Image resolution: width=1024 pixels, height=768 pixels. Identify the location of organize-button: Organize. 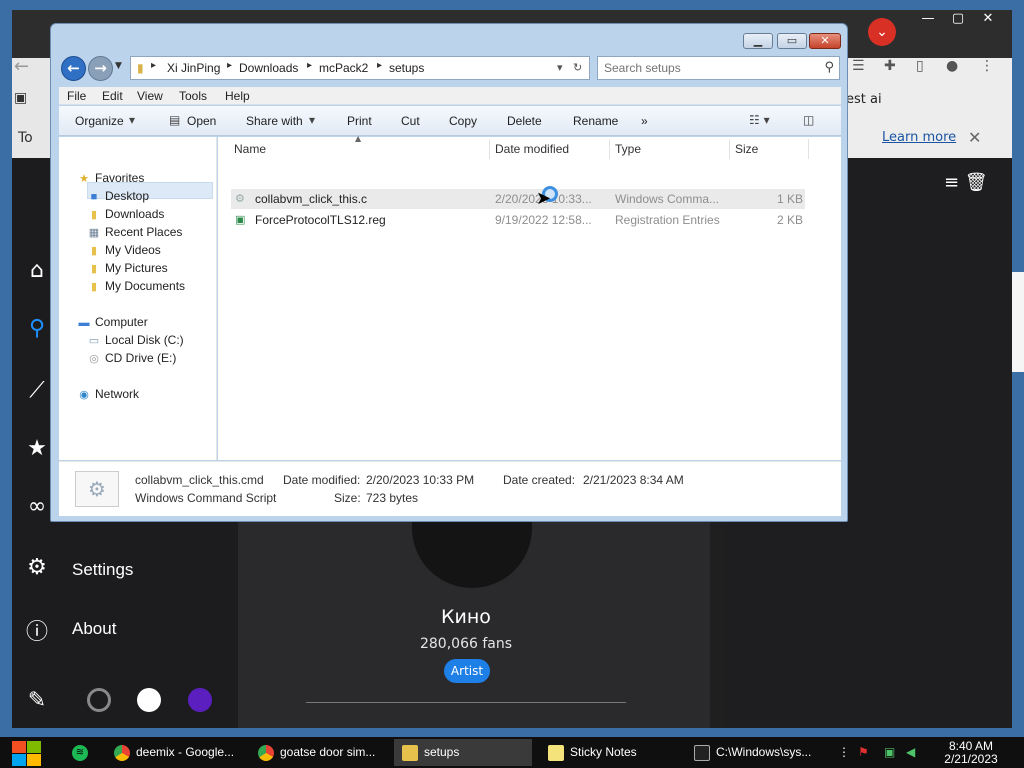
(99, 121).